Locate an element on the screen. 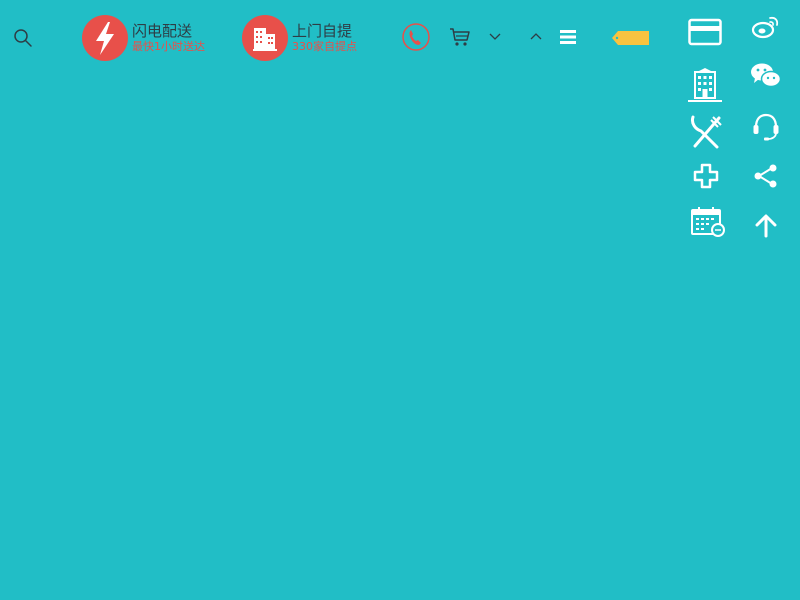 The width and height of the screenshot is (800, 600). building-icon is located at coordinates (265, 38).